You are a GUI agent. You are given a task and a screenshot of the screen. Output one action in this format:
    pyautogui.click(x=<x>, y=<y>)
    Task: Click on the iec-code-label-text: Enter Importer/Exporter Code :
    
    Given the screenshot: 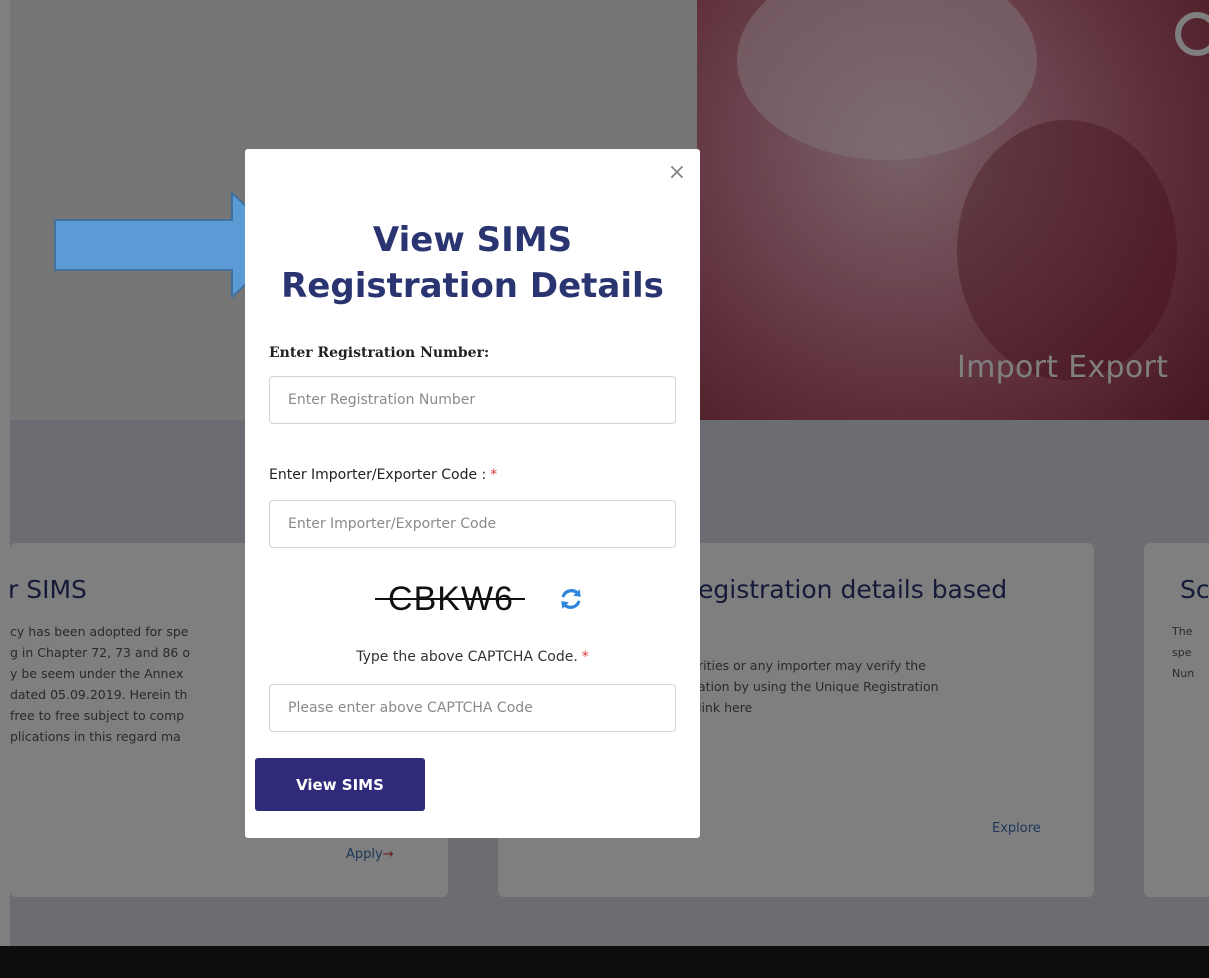 What is the action you would take?
    pyautogui.click(x=378, y=475)
    